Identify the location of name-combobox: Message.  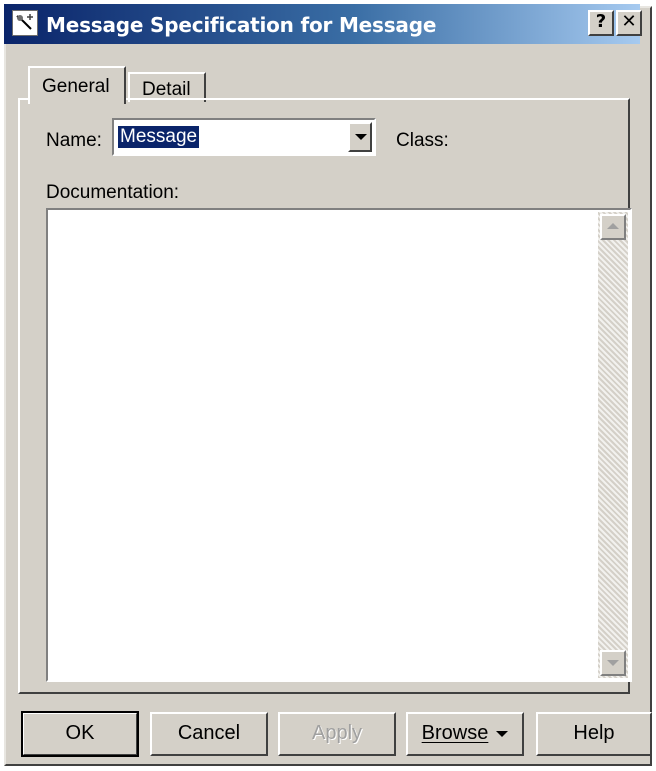
(244, 137).